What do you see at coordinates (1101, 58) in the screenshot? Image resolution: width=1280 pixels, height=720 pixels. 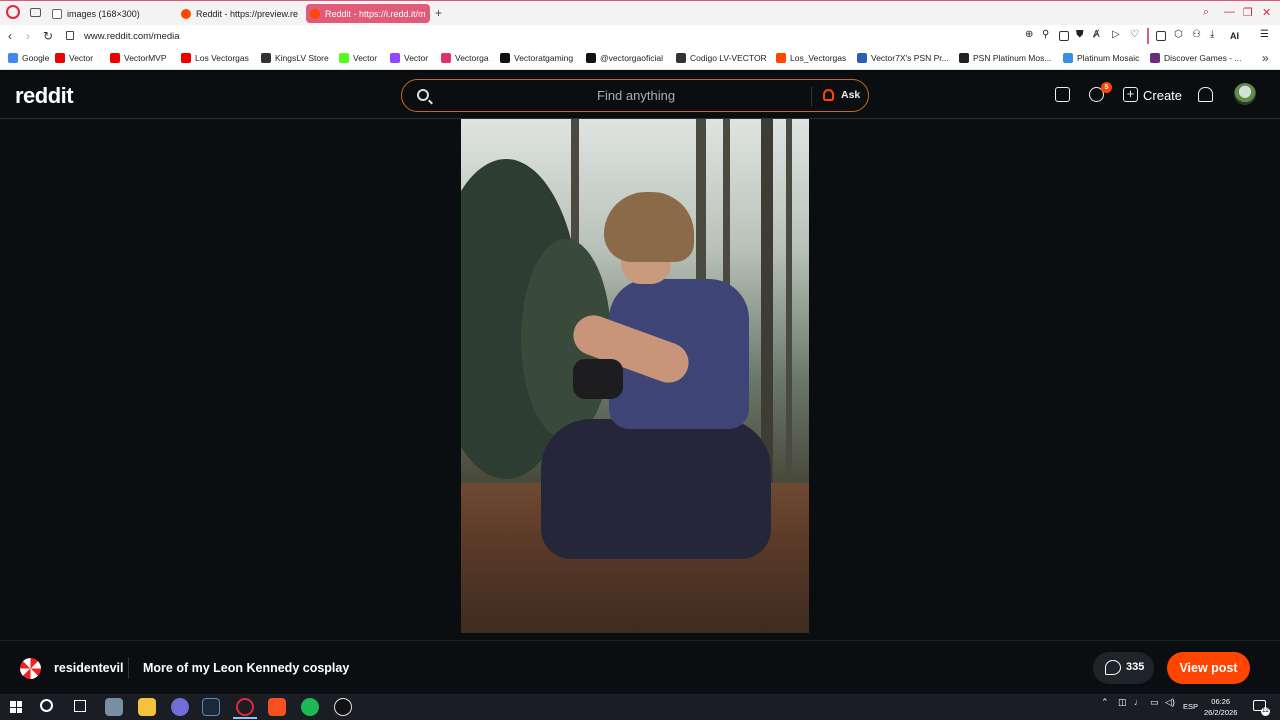 I see `bookmark-item: Platinum Mosaic` at bounding box center [1101, 58].